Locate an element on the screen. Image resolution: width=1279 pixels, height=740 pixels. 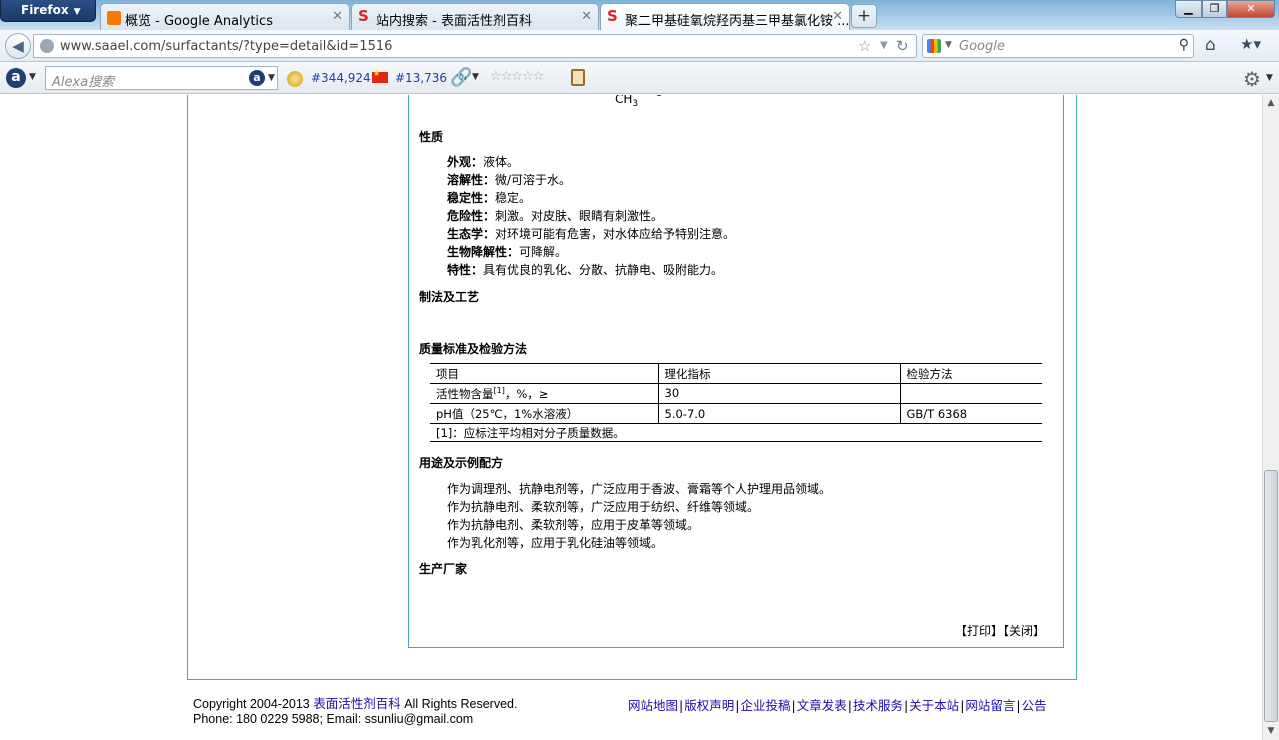
analytics-icon is located at coordinates (114, 18).